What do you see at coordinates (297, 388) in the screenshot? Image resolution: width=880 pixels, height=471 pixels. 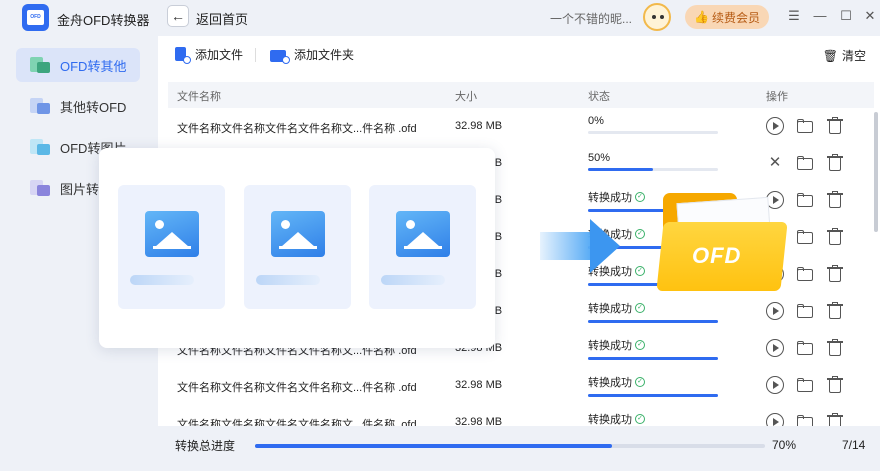 I see `file-name: 文件名称文件名称文件名文件名称文...件名称 .ofd` at bounding box center [297, 388].